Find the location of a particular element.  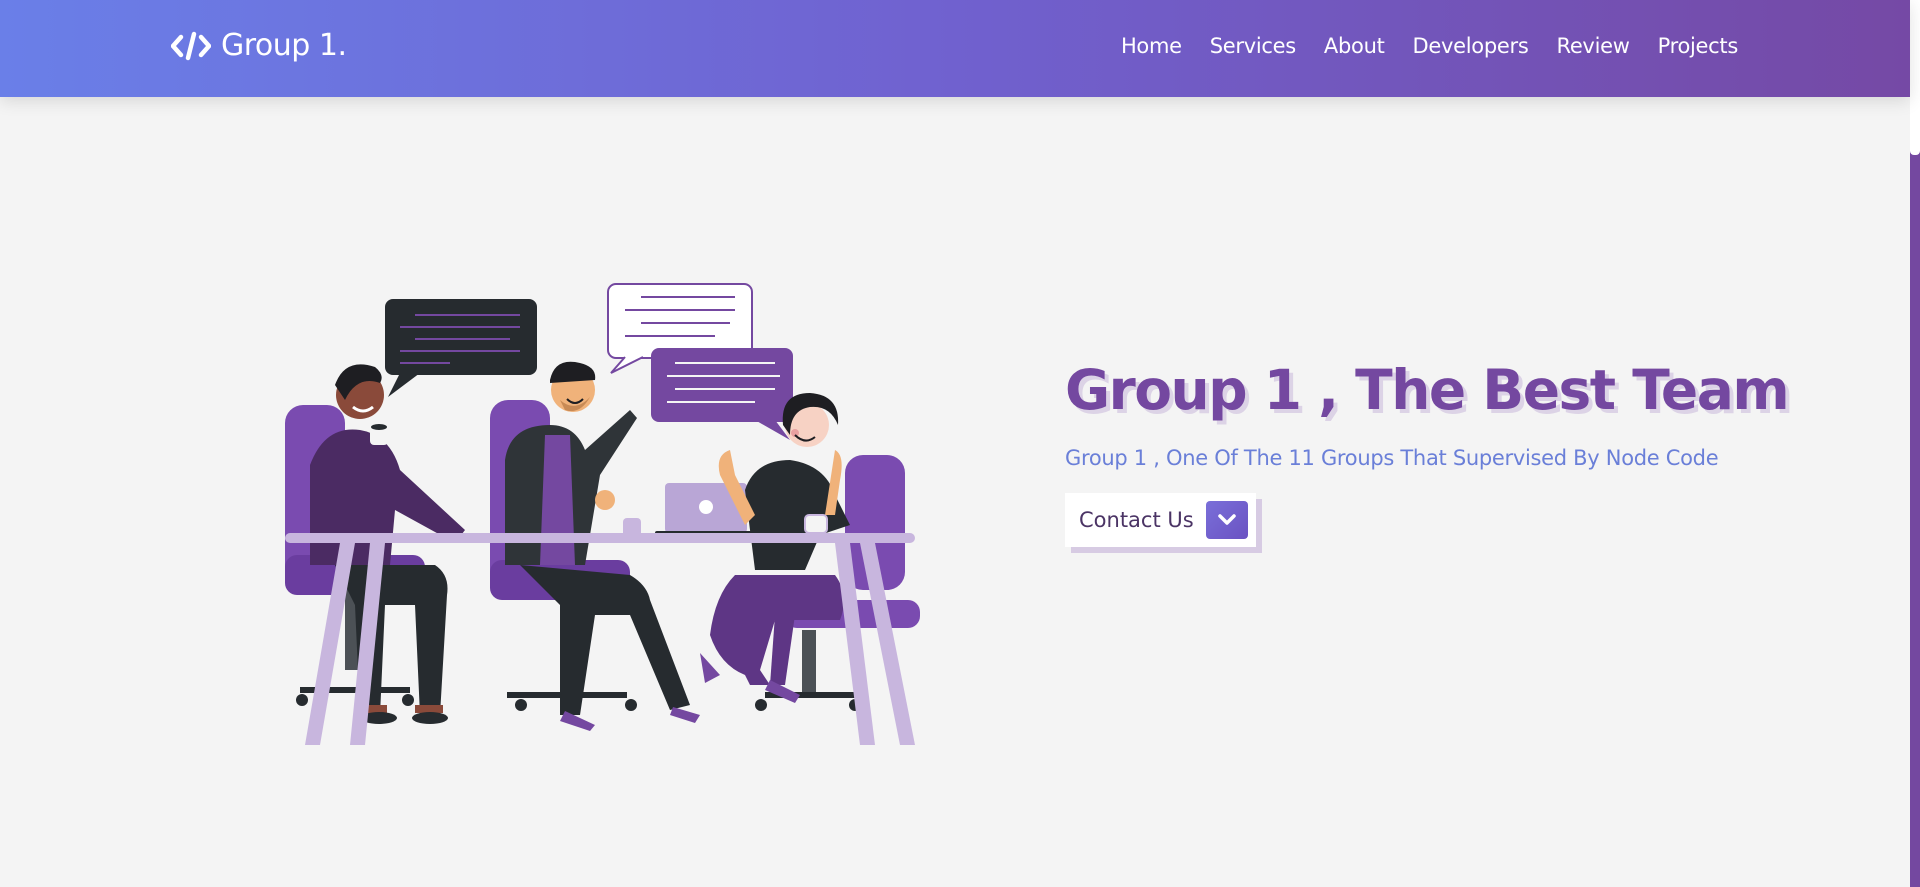

logo-text: Group 1. is located at coordinates (284, 45).